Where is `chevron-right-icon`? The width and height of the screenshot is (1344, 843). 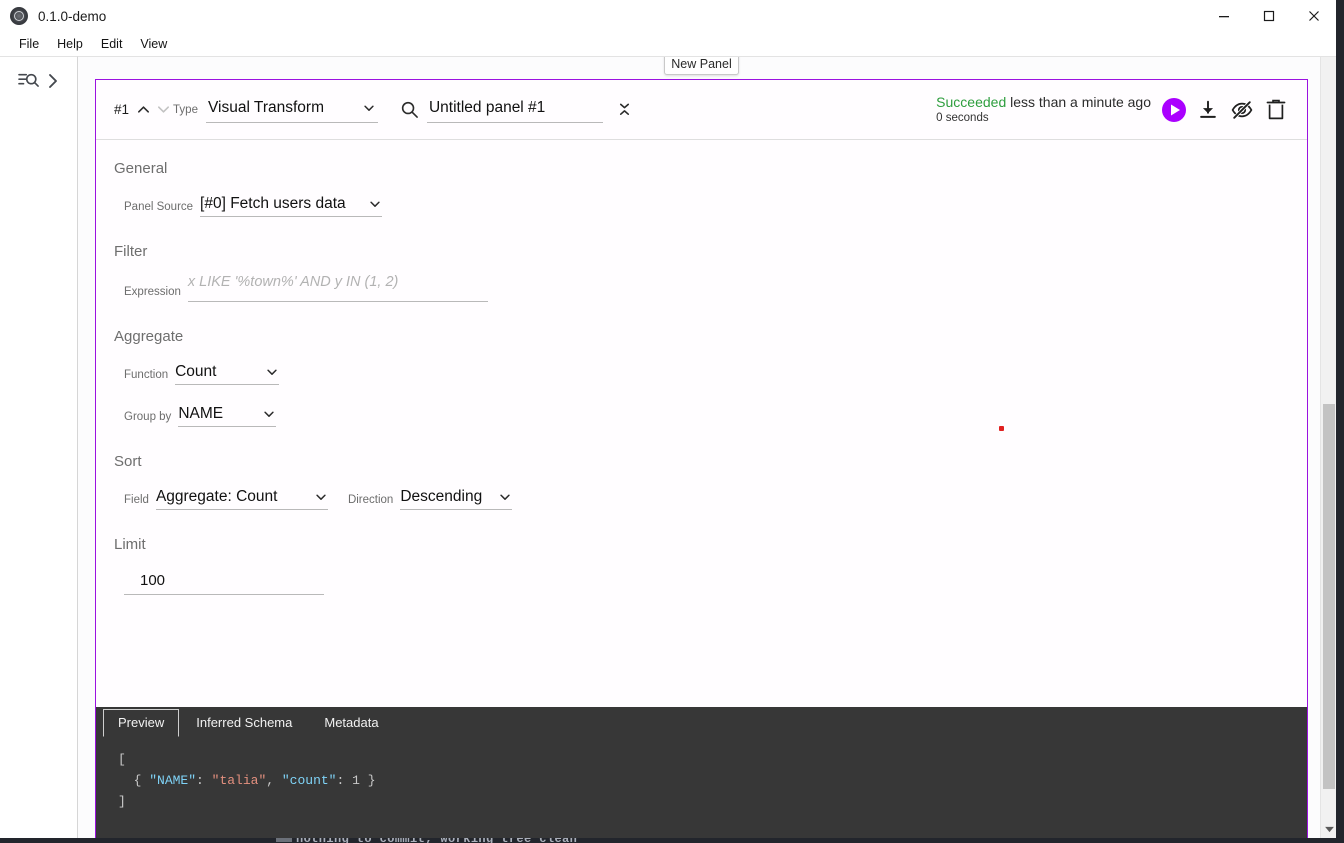 chevron-right-icon is located at coordinates (53, 81).